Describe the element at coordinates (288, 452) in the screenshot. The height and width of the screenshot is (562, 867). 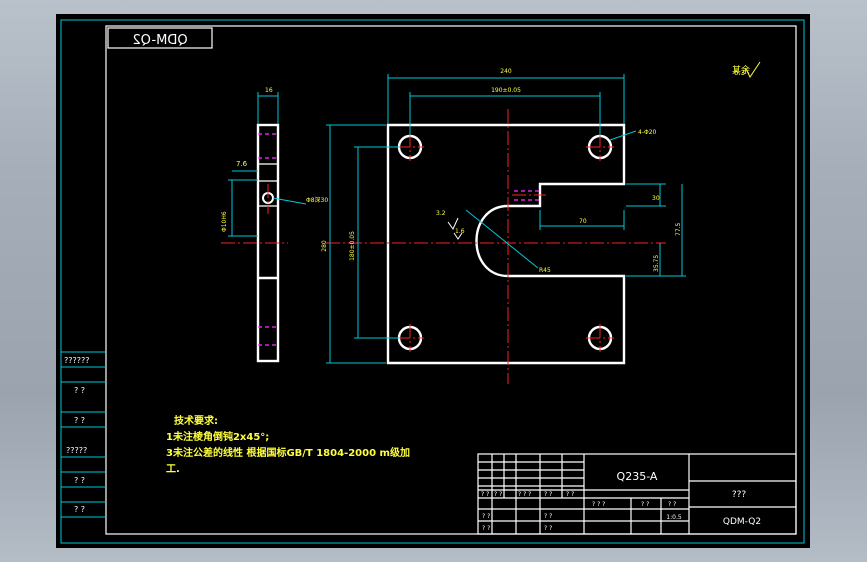
I see `tech-line-2: 3未注公差的线性 根据国标GB/T 1804-2000 m级加` at that location.